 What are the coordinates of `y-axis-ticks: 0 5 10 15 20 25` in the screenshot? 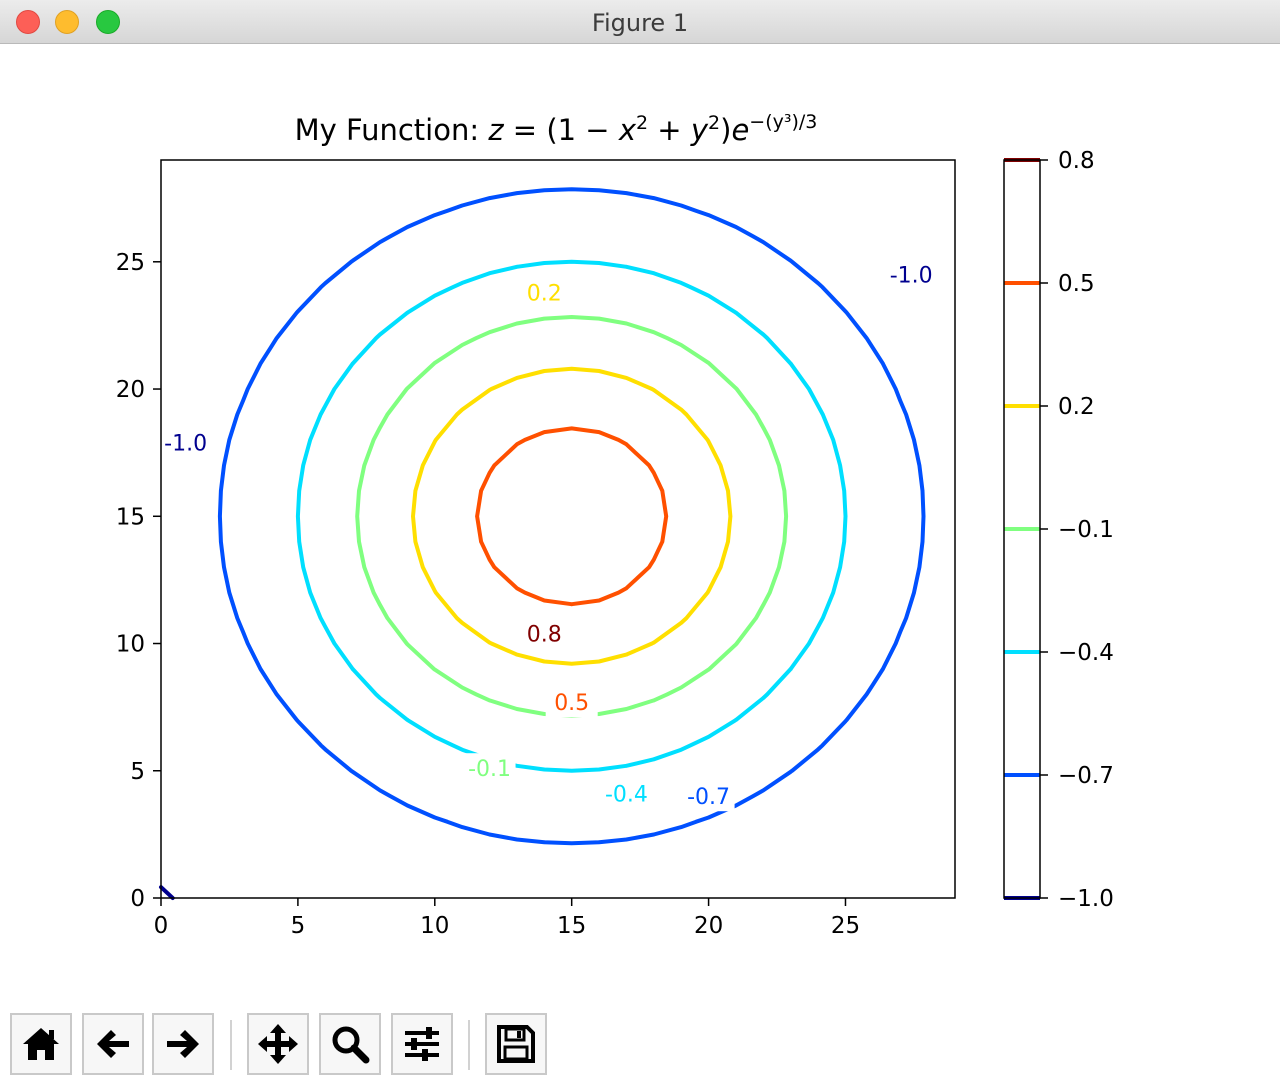 It's located at (138, 581).